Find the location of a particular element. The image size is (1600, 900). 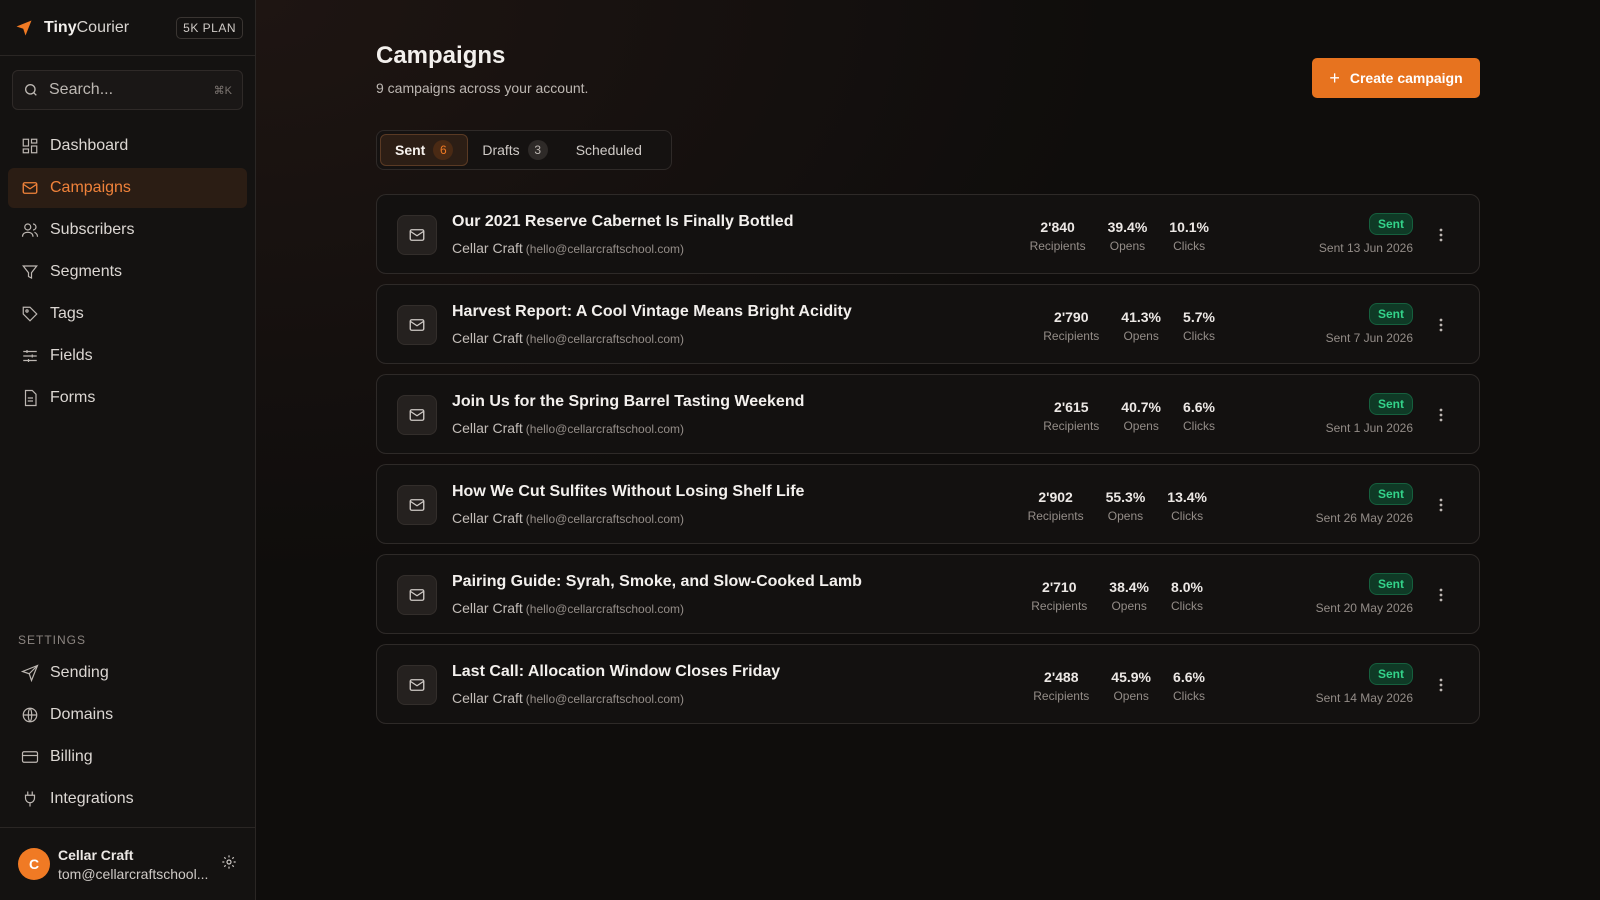

sidebar-item-label: Billing is located at coordinates (71, 756).